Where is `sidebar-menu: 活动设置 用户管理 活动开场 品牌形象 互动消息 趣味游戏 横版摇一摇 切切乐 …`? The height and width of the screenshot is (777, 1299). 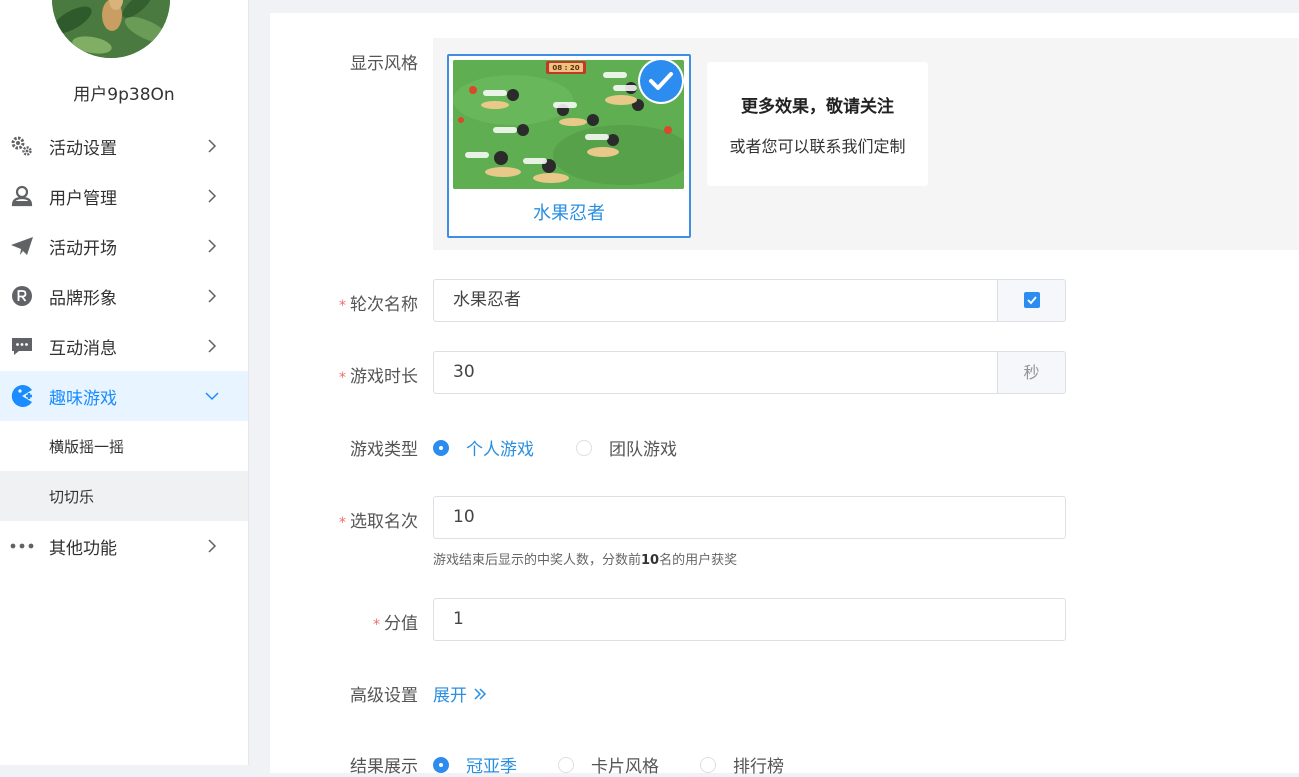
sidebar-menu: 活动设置 用户管理 活动开场 品牌形象 互动消息 趣味游戏 横版摇一摇 切切乐 … is located at coordinates (124, 346).